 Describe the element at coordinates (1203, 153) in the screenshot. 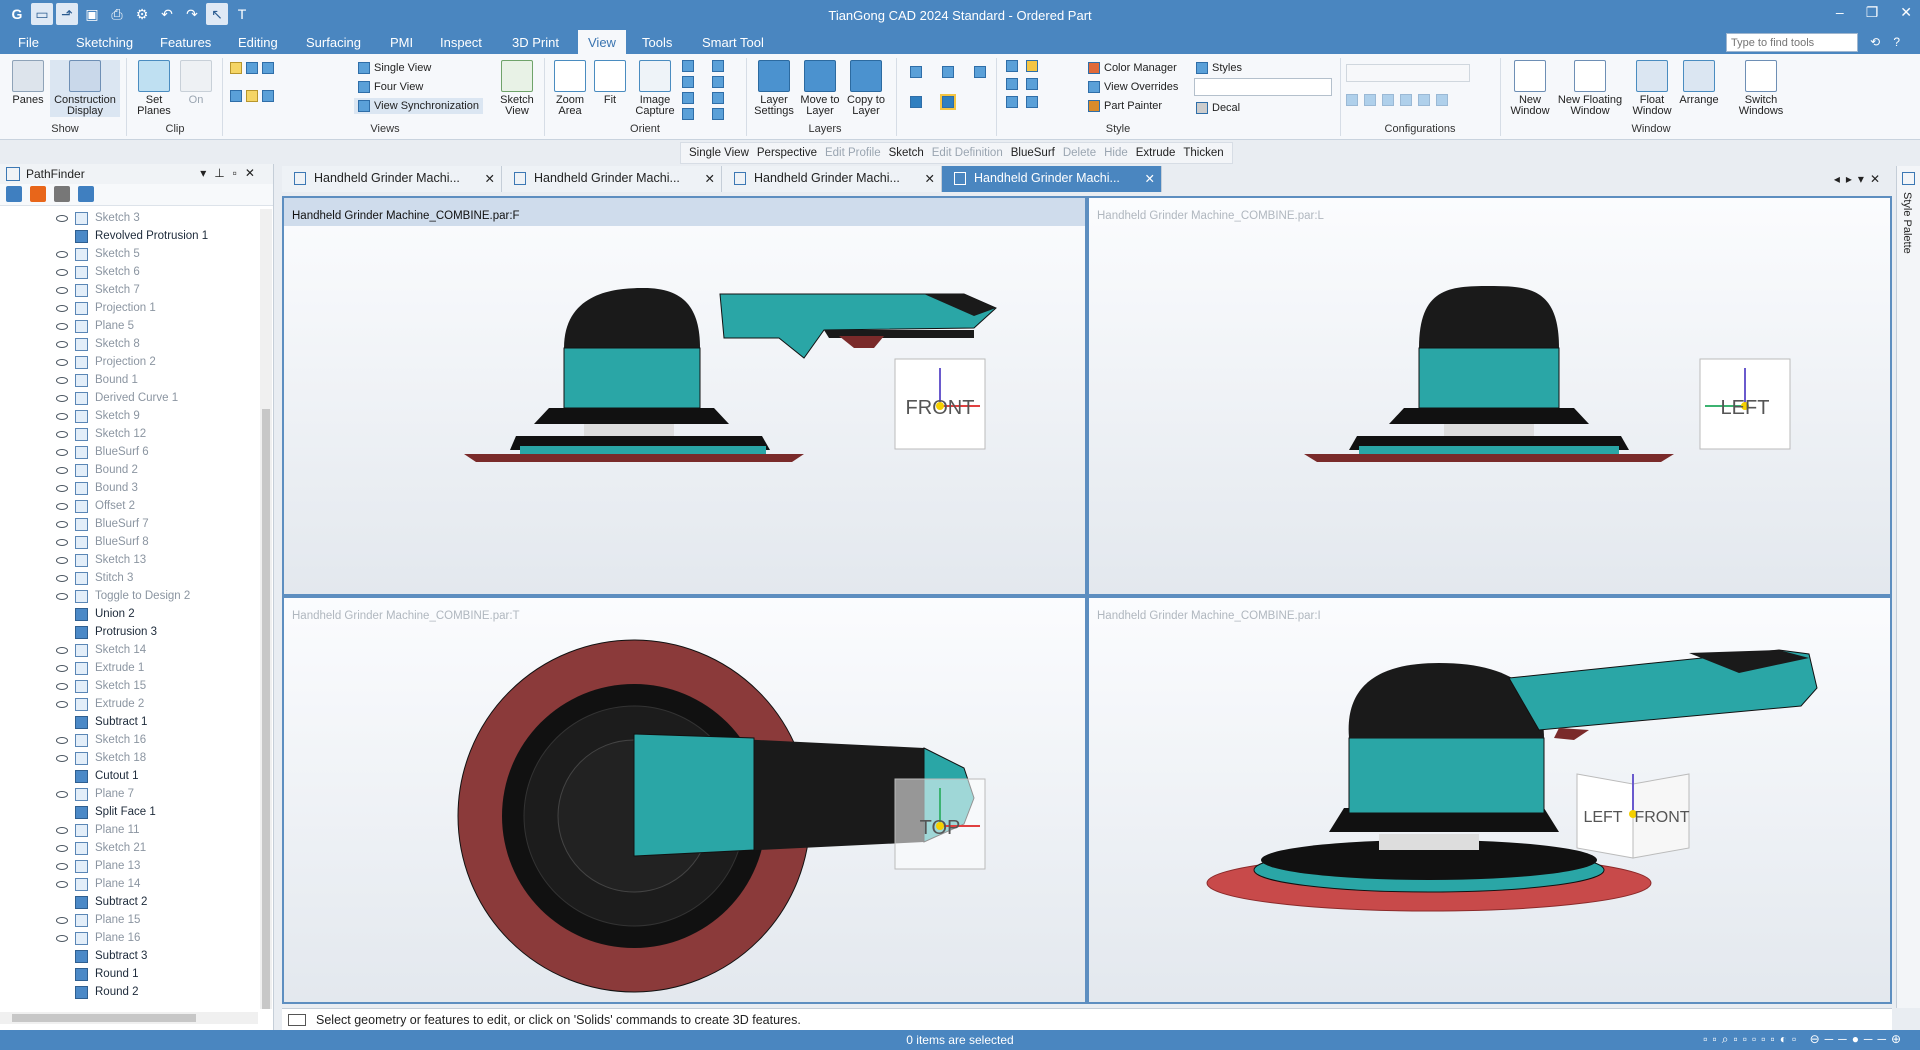

I see `cmd-thicken: Thicken` at that location.